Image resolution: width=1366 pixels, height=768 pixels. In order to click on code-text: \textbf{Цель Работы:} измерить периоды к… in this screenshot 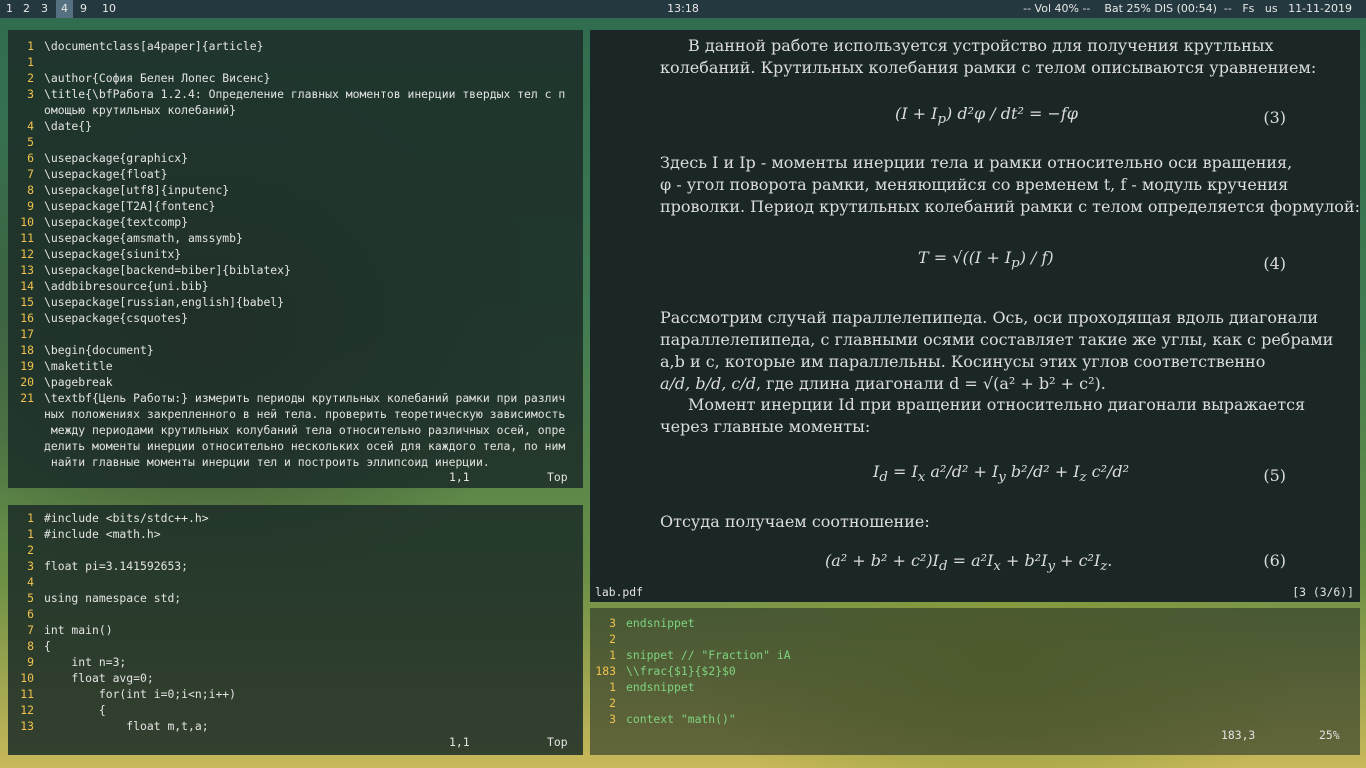, I will do `click(305, 398)`.